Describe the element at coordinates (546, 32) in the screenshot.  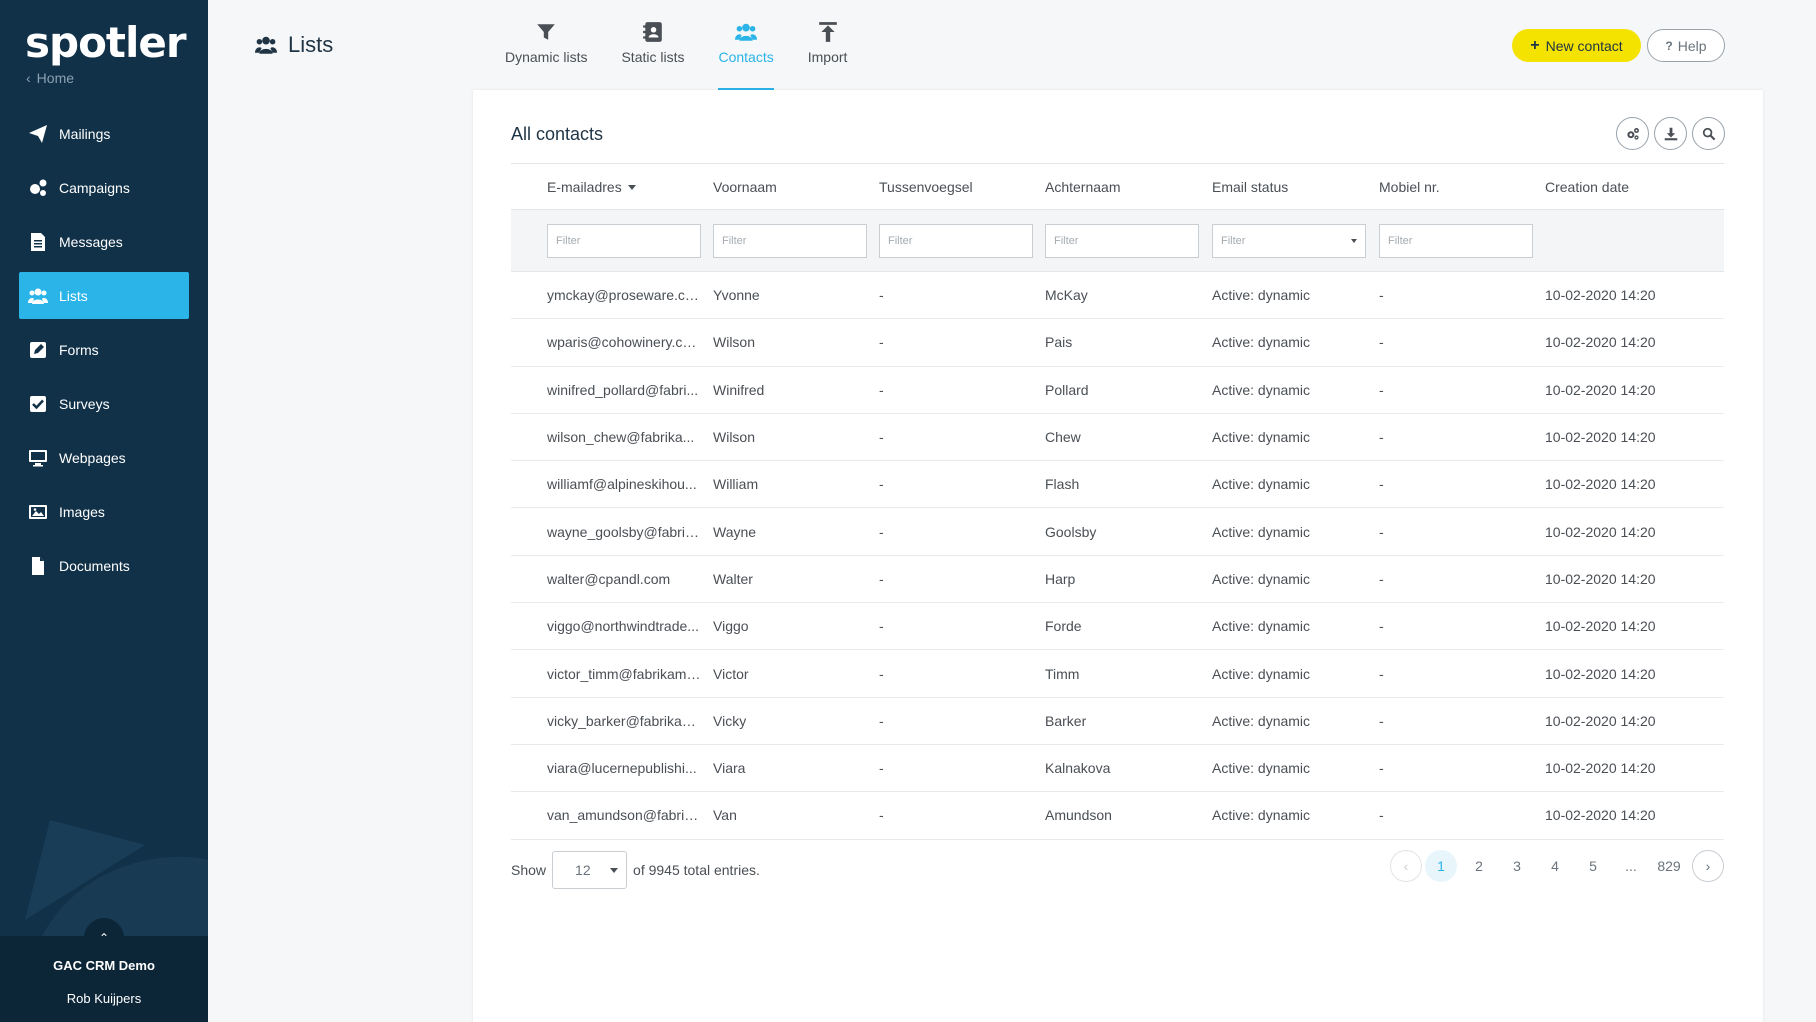
I see `filter-icon` at that location.